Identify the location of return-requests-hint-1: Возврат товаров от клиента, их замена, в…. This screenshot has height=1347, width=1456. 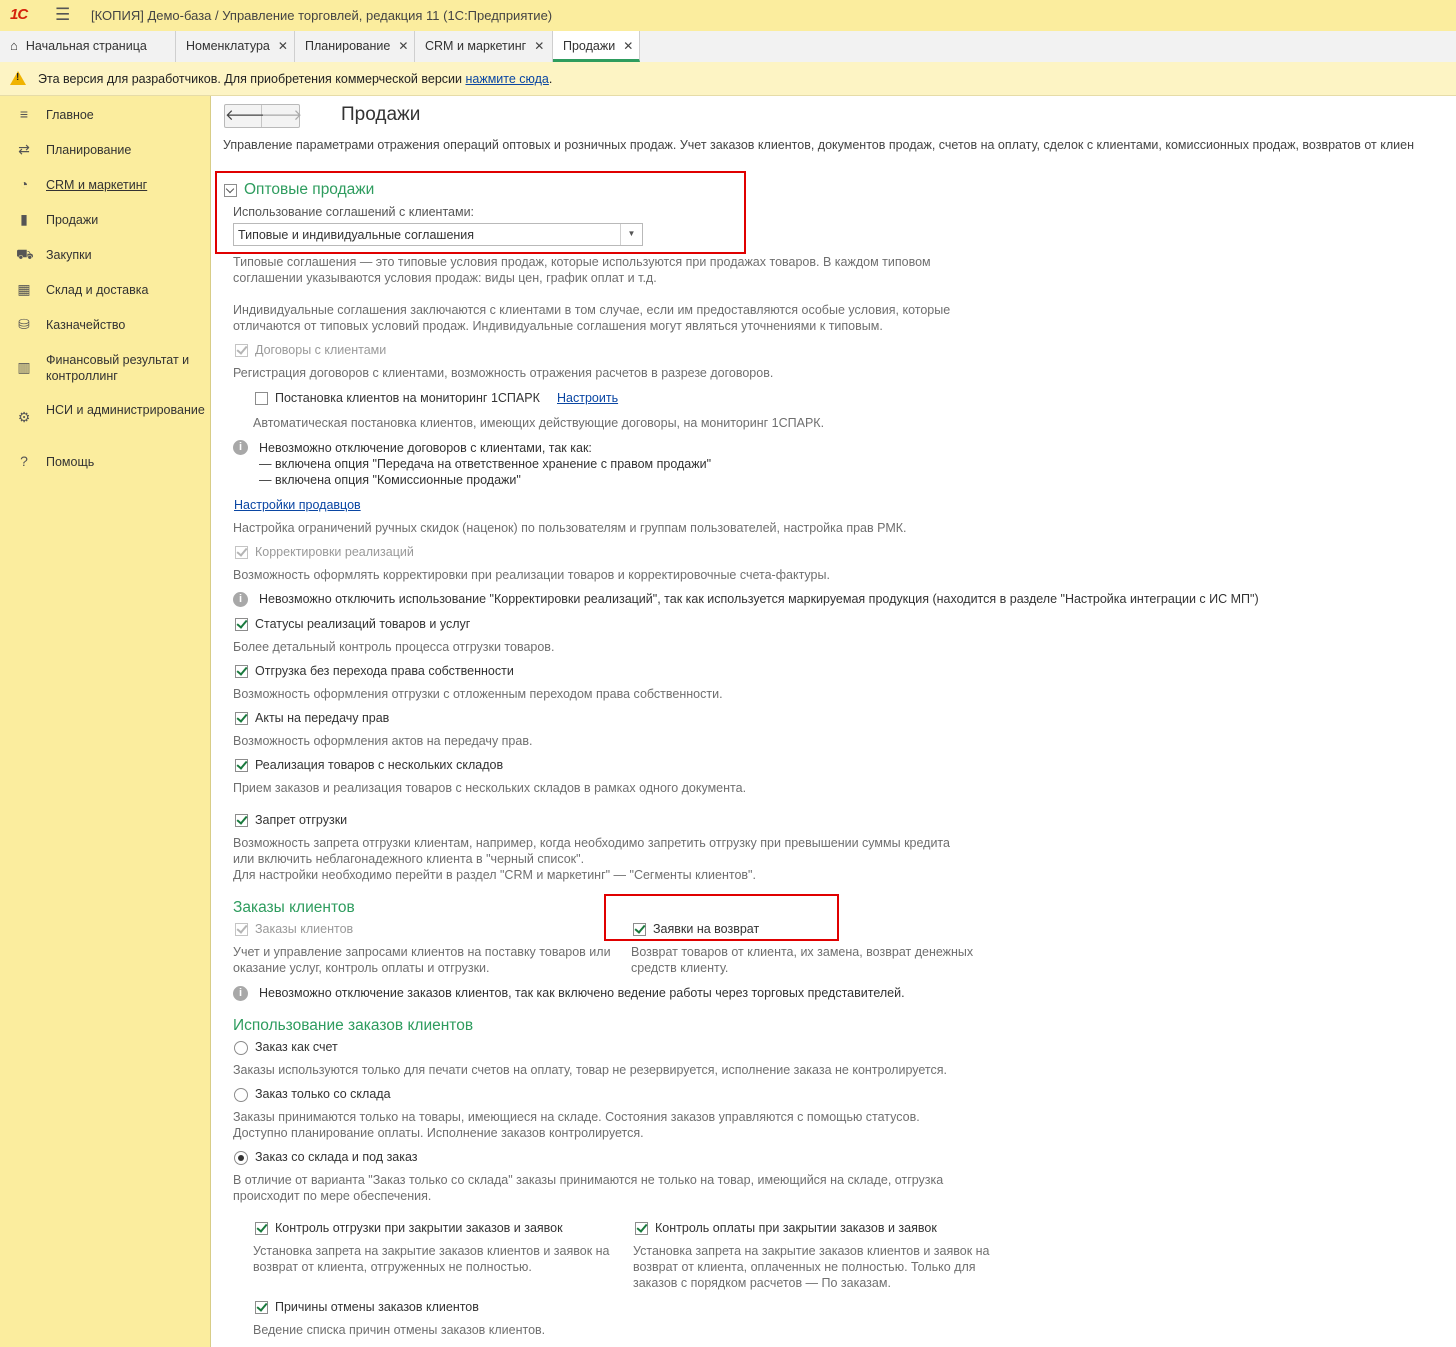
(802, 952).